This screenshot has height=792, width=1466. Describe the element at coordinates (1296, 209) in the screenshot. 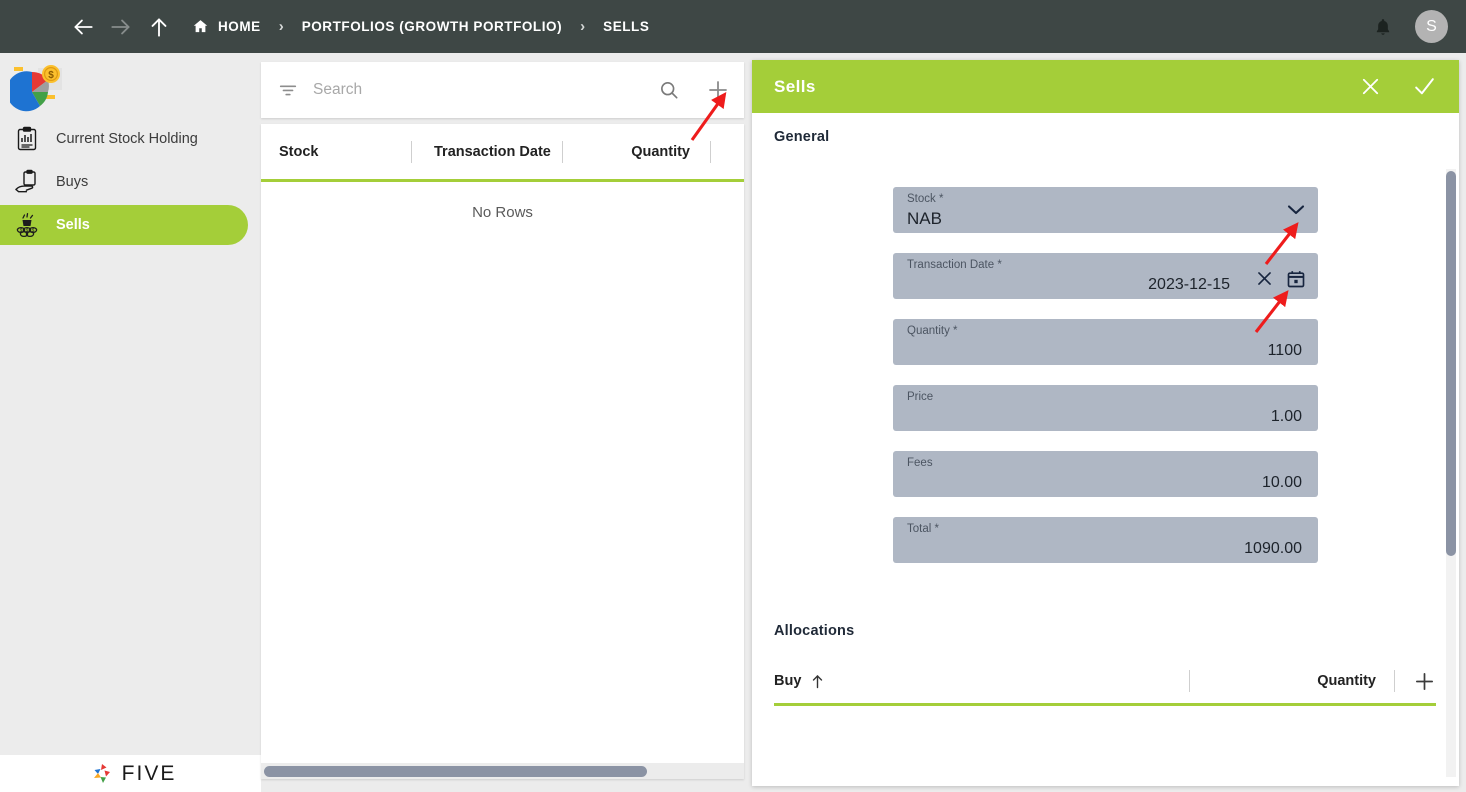

I see `chevron-down-icon` at that location.